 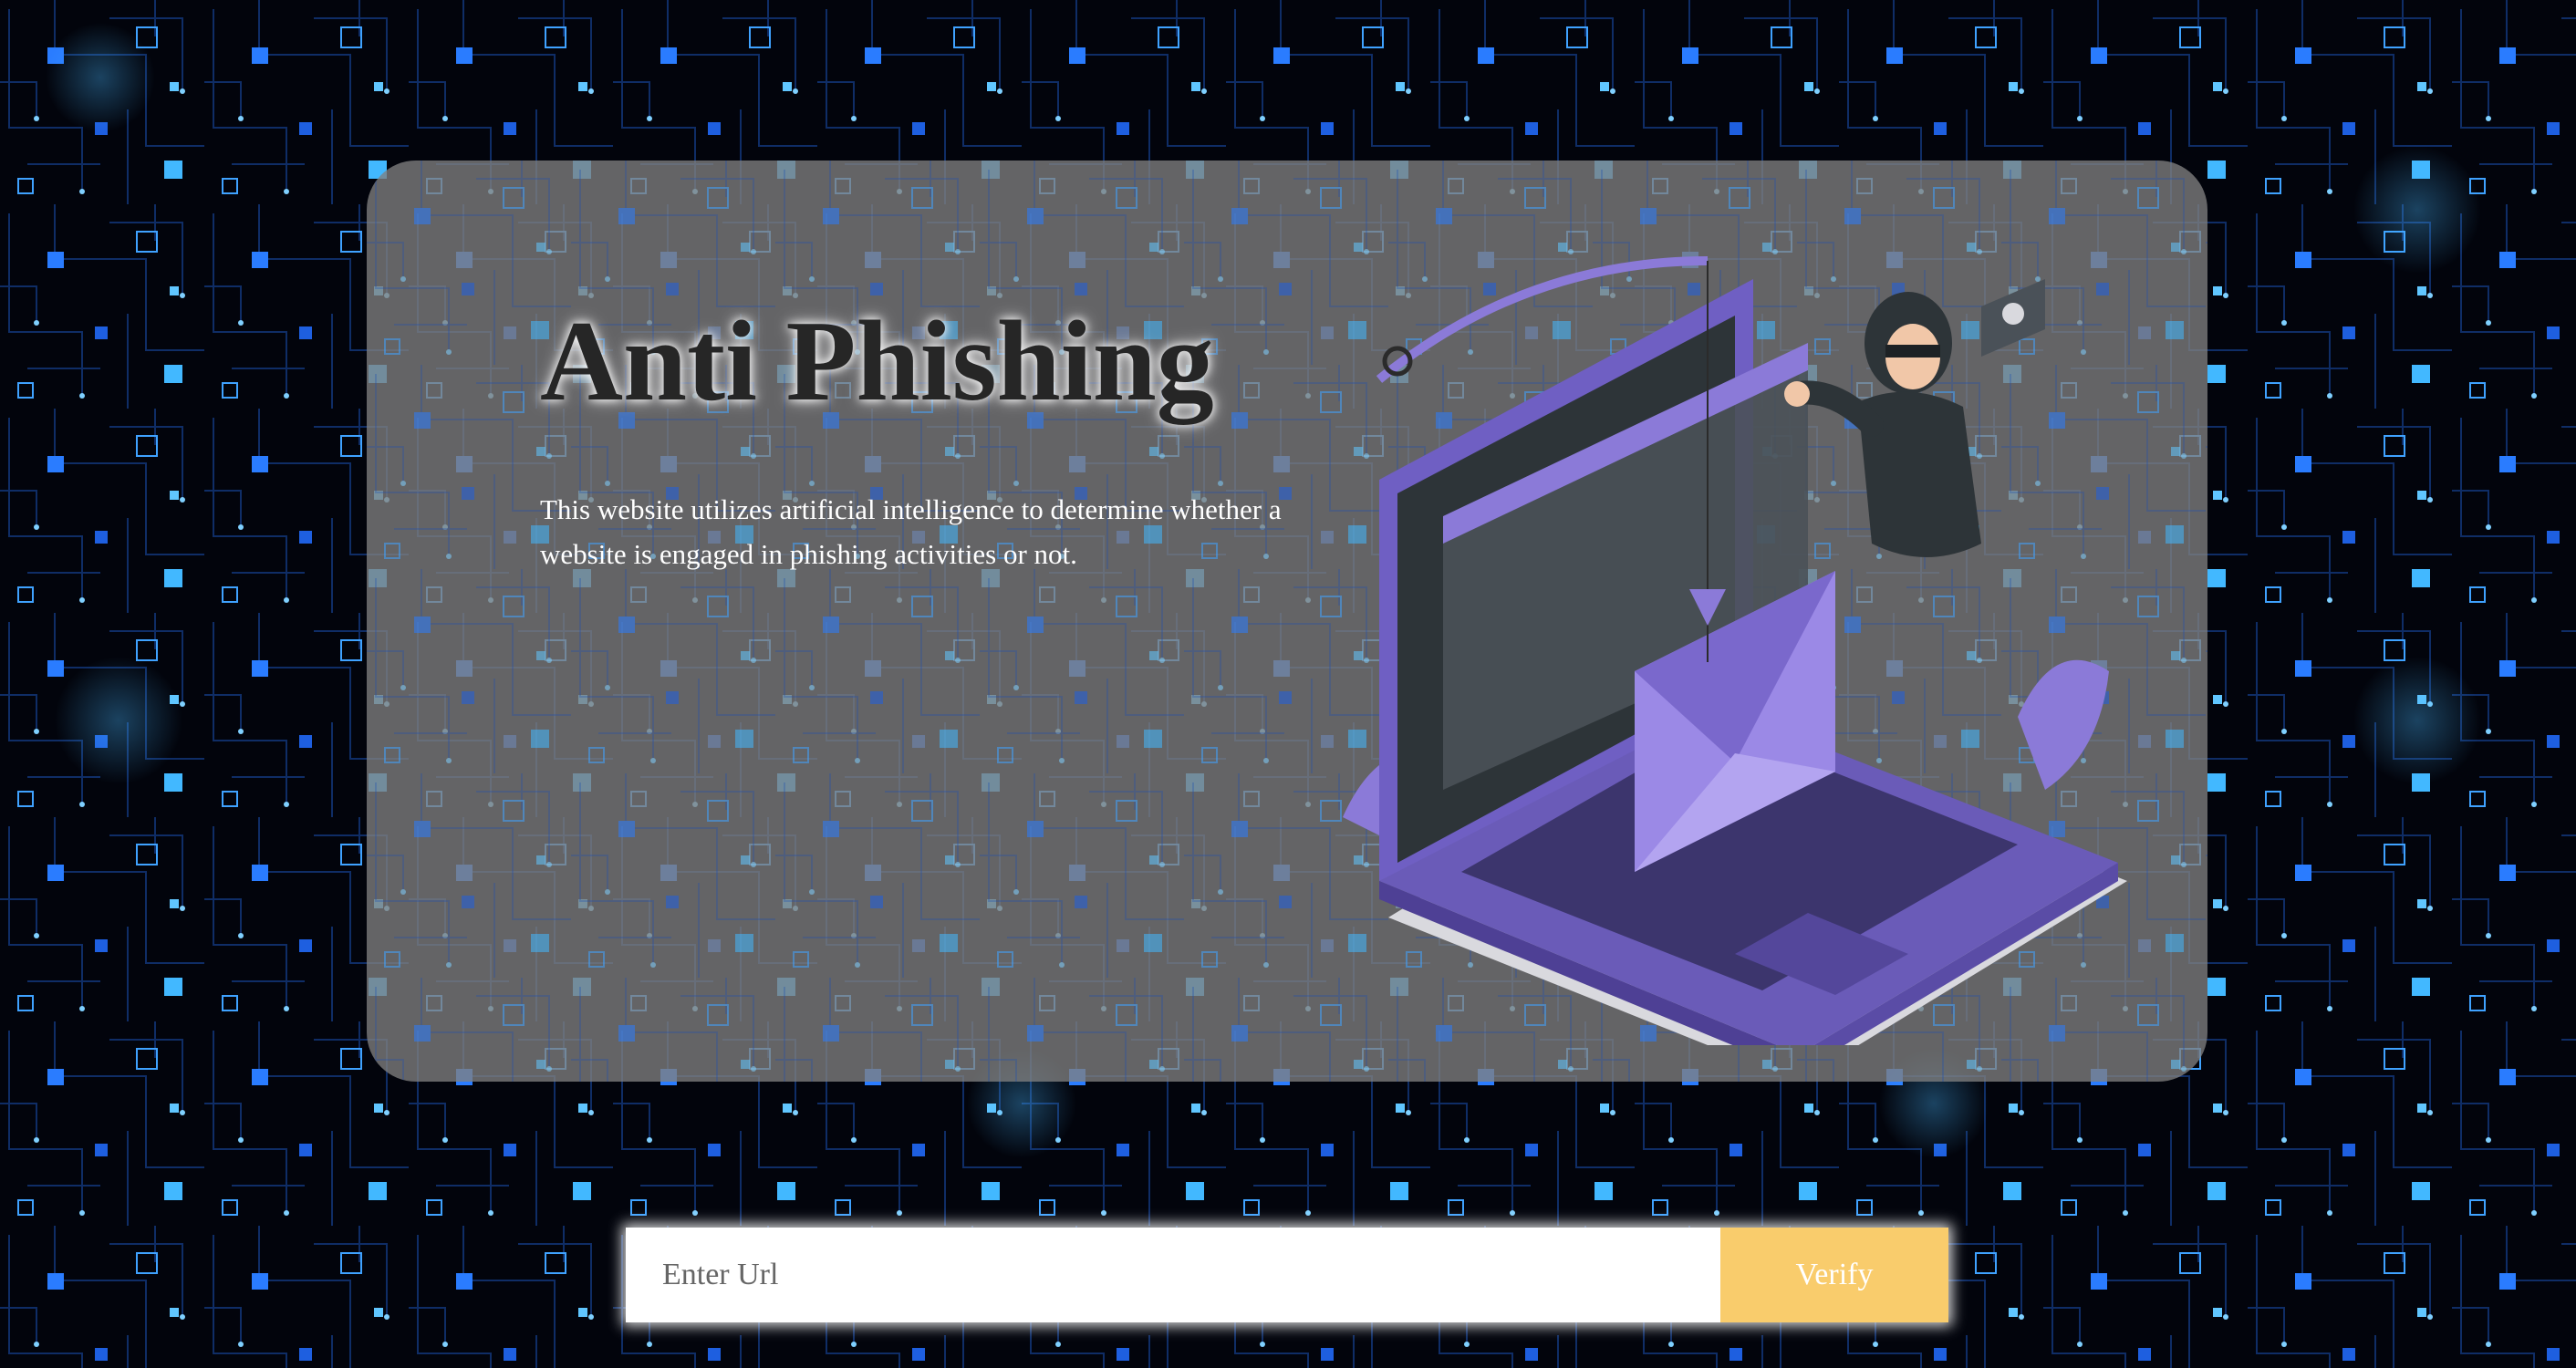 I want to click on url-input, so click(x=1173, y=1275).